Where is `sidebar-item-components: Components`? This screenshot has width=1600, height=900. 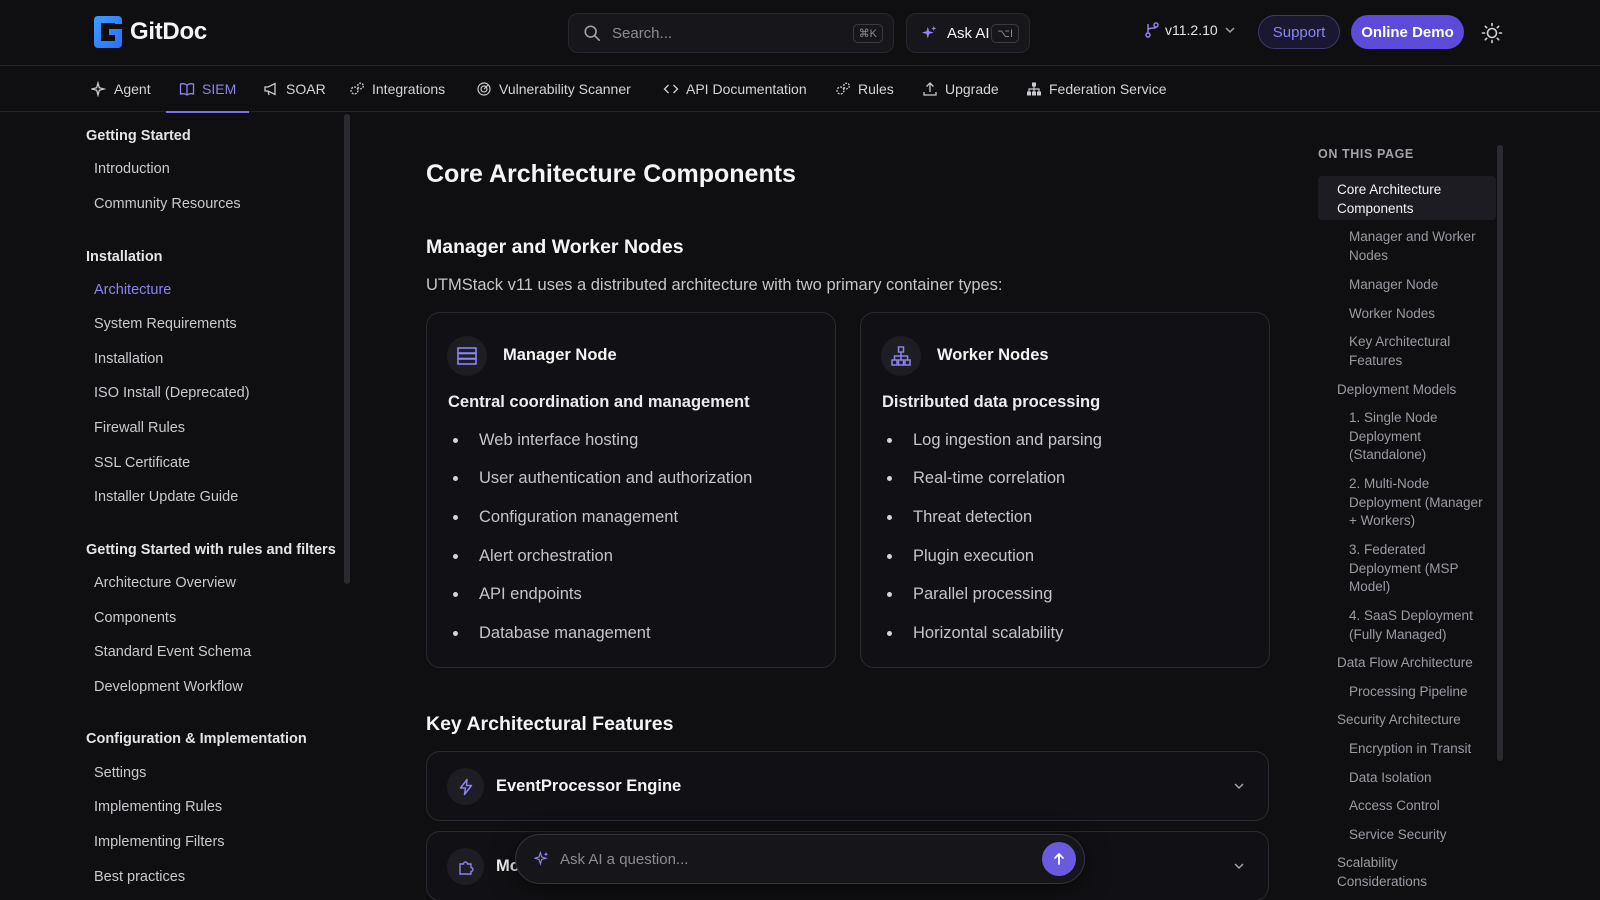
sidebar-item-components: Components is located at coordinates (135, 618).